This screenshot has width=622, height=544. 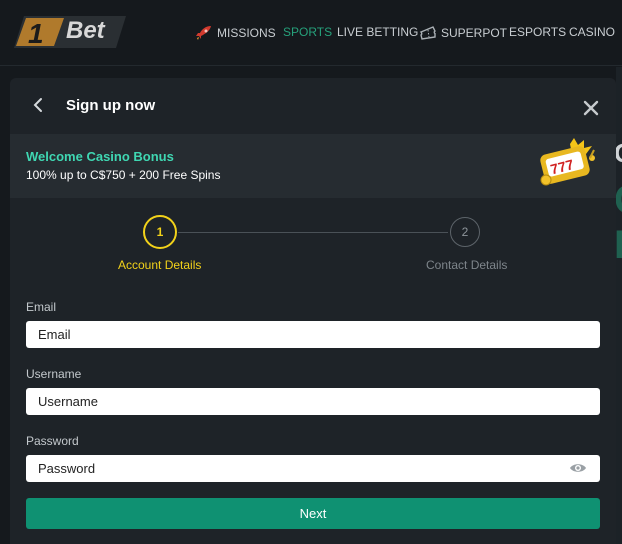 What do you see at coordinates (100, 156) in the screenshot?
I see `bonus-title: Welcome Casino Bonus` at bounding box center [100, 156].